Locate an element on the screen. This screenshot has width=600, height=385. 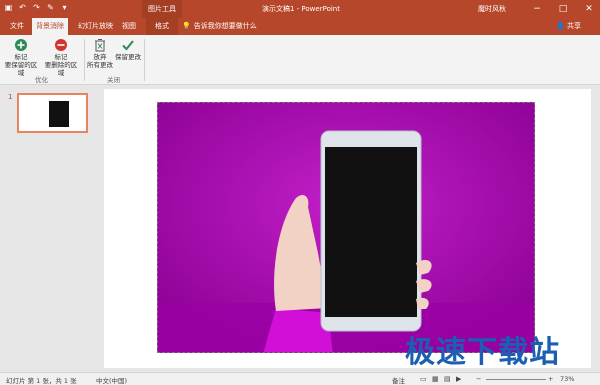
language-indicator: 中文(中国) is located at coordinates (111, 380).